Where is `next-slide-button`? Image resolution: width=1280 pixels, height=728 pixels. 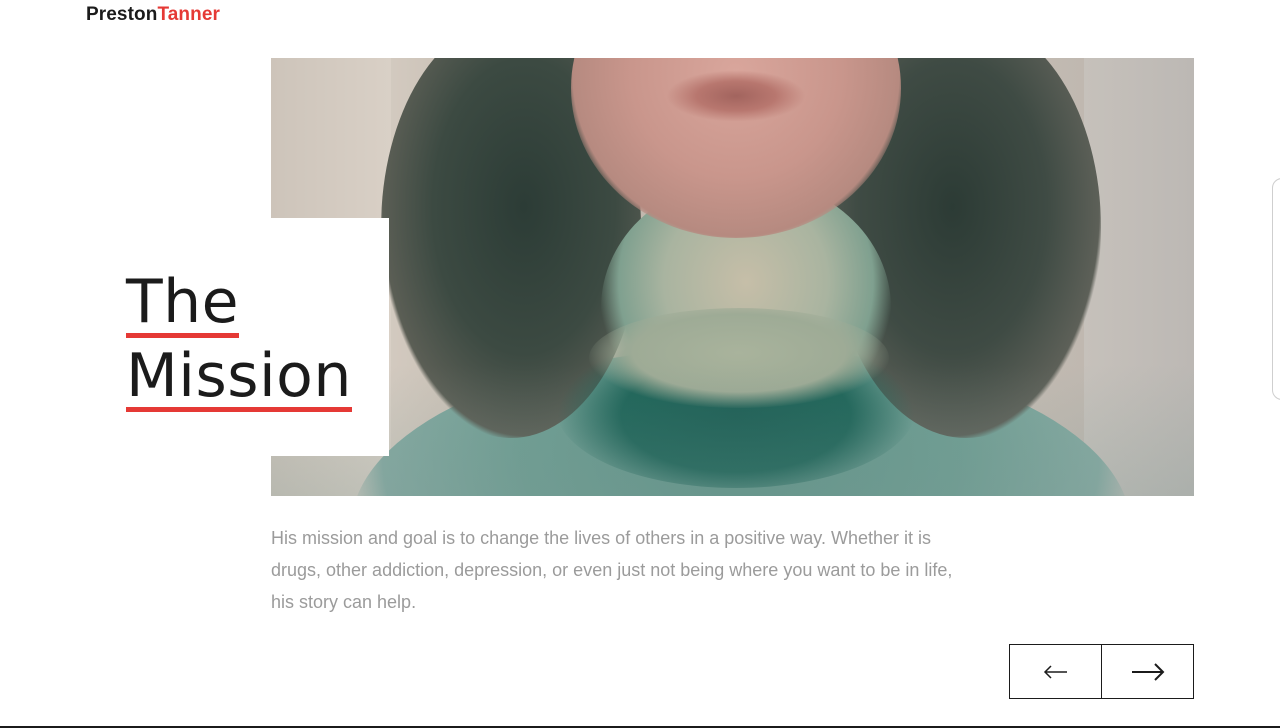
next-slide-button is located at coordinates (1148, 671).